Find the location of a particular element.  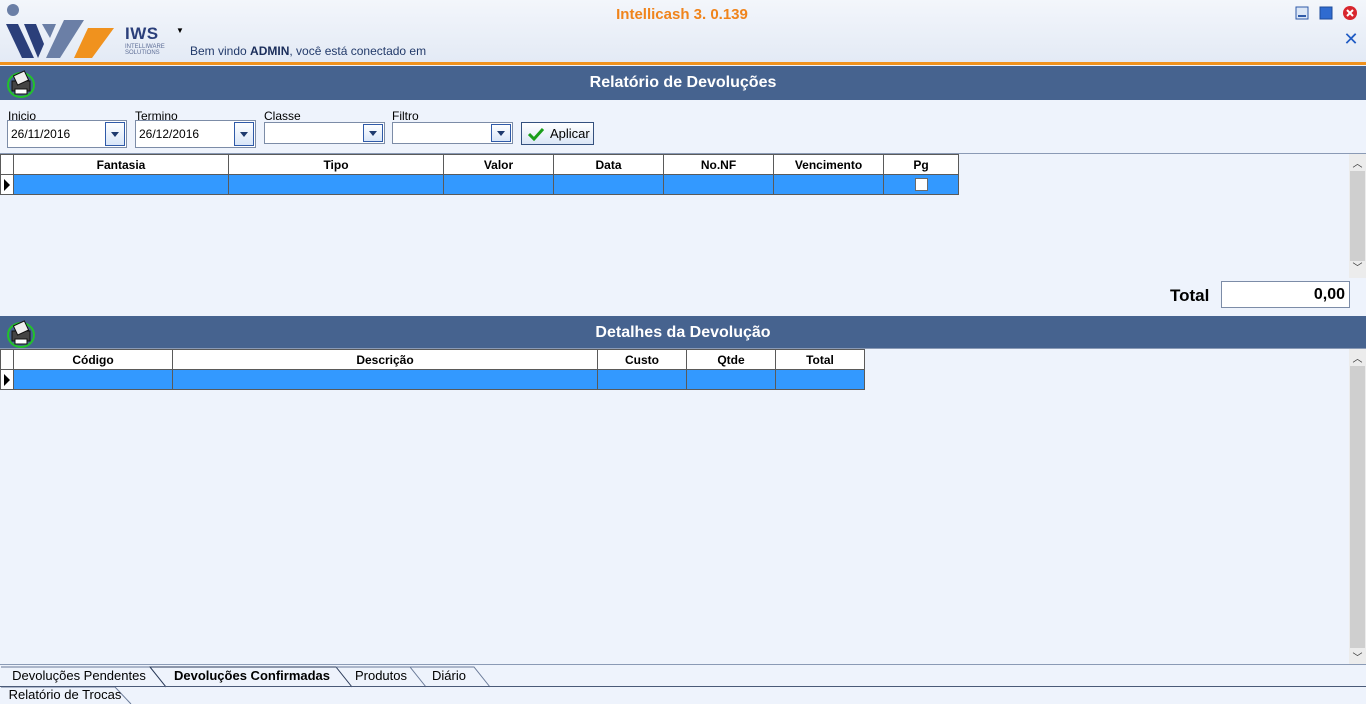

header-accent-line is located at coordinates (683, 63).